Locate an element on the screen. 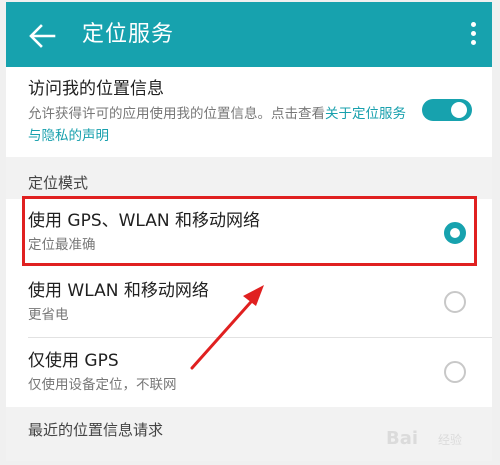 This screenshot has height=465, width=500. mode-option-label: 使用 GPS、WLAN 和移动网络 is located at coordinates (144, 221).